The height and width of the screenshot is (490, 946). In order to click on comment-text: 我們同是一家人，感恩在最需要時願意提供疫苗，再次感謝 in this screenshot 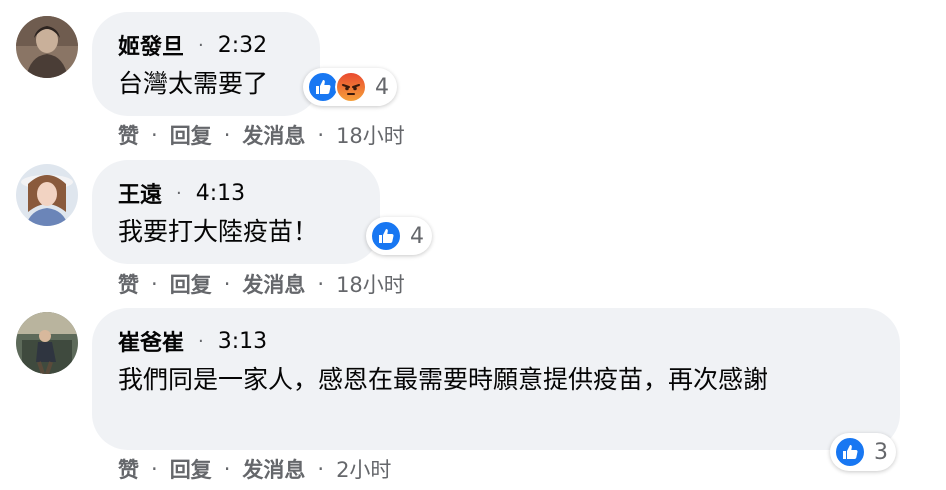, I will do `click(443, 379)`.